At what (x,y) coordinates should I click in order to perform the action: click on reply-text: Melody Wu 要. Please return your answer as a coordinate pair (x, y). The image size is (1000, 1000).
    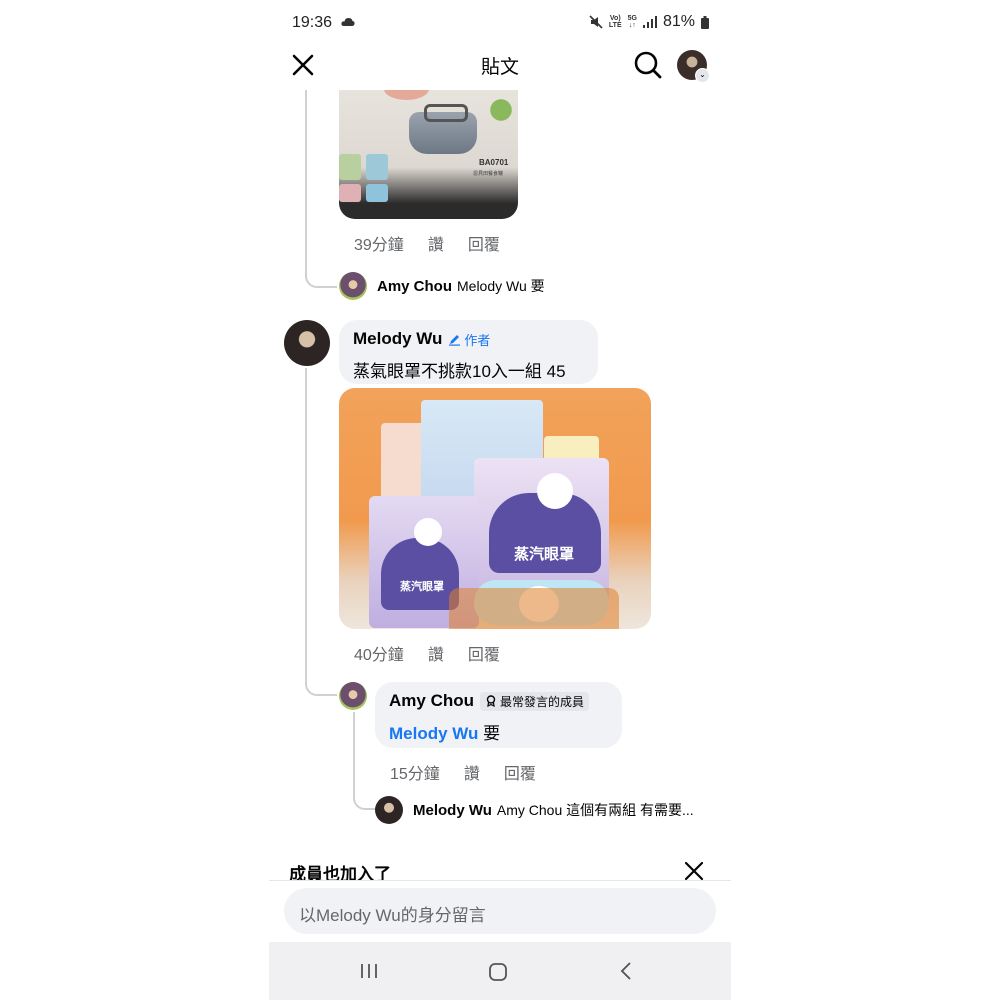
    Looking at the image, I should click on (445, 733).